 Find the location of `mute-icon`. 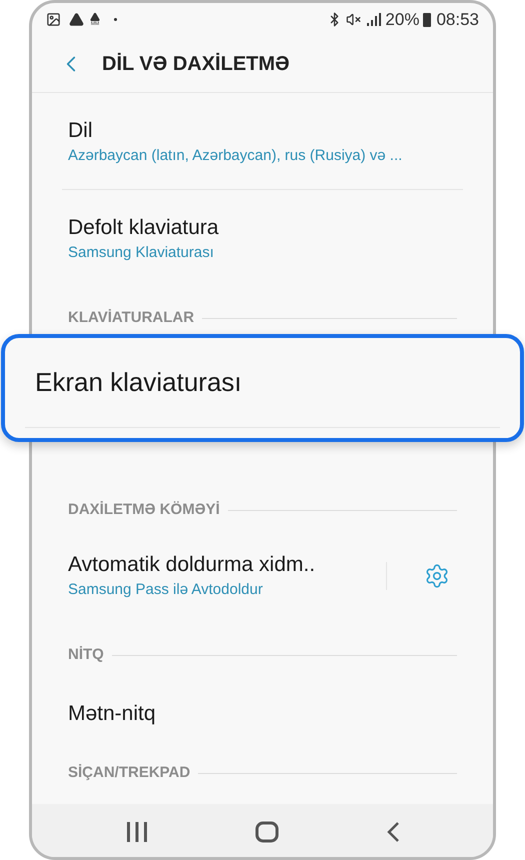

mute-icon is located at coordinates (354, 19).